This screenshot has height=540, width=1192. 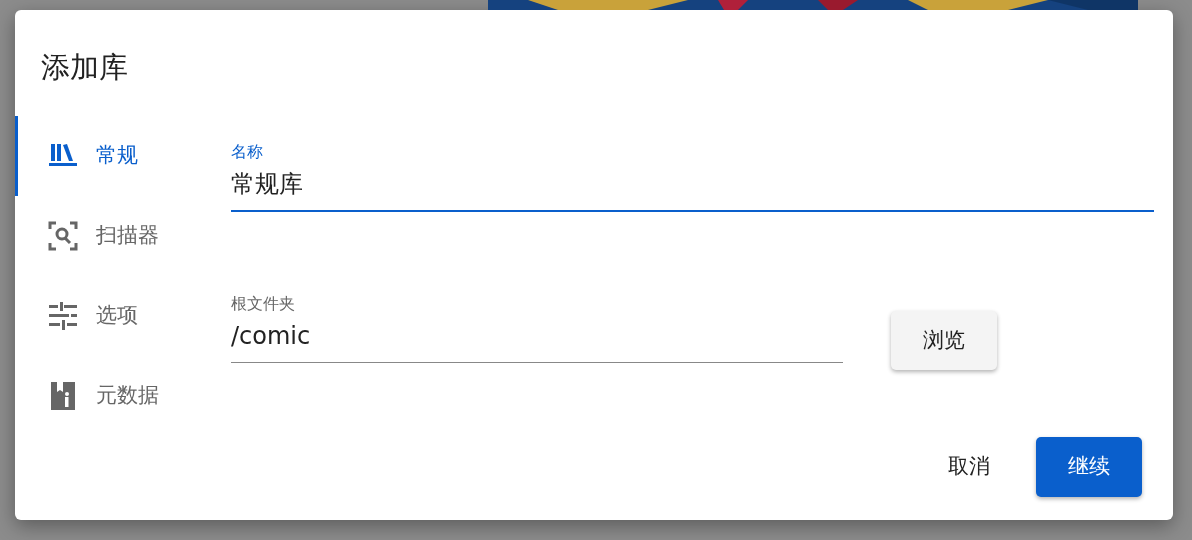 I want to click on book-info-icon, so click(x=63, y=396).